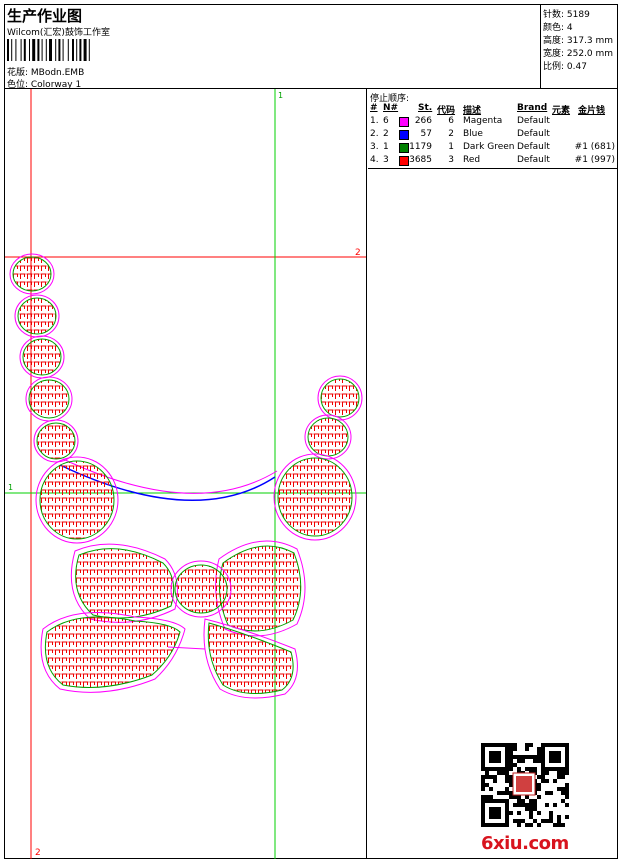 Image resolution: width=620 pixels, height=860 pixels. What do you see at coordinates (483, 121) in the screenshot?
I see `color-description: Magenta` at bounding box center [483, 121].